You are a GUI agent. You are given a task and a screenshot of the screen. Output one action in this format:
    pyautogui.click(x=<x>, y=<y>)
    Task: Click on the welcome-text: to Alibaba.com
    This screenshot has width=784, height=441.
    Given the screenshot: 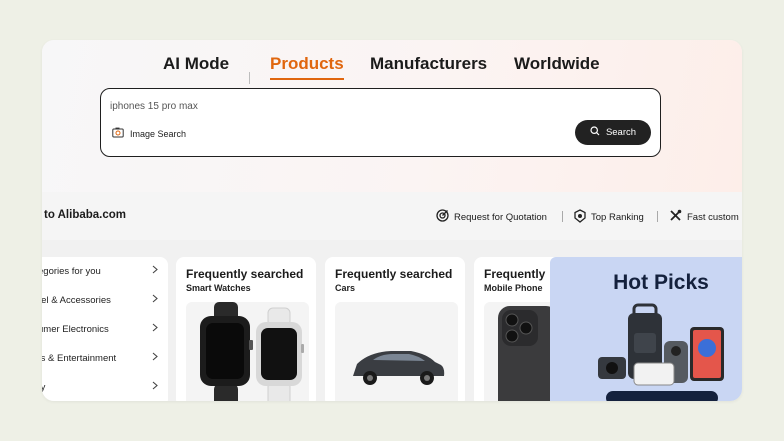 What is the action you would take?
    pyautogui.click(x=85, y=215)
    